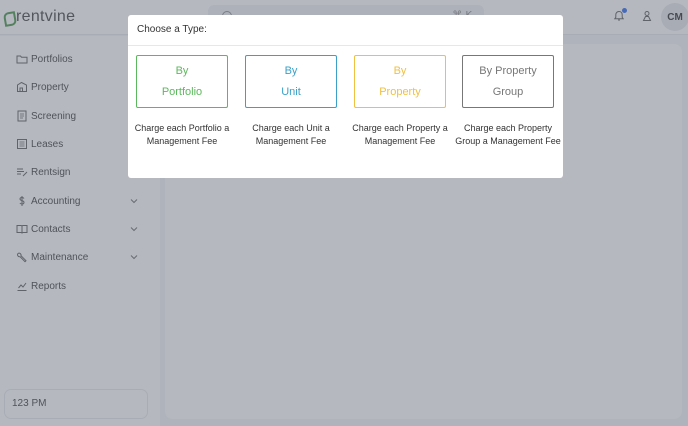  What do you see at coordinates (508, 70) in the screenshot?
I see `option-line1: By Property` at bounding box center [508, 70].